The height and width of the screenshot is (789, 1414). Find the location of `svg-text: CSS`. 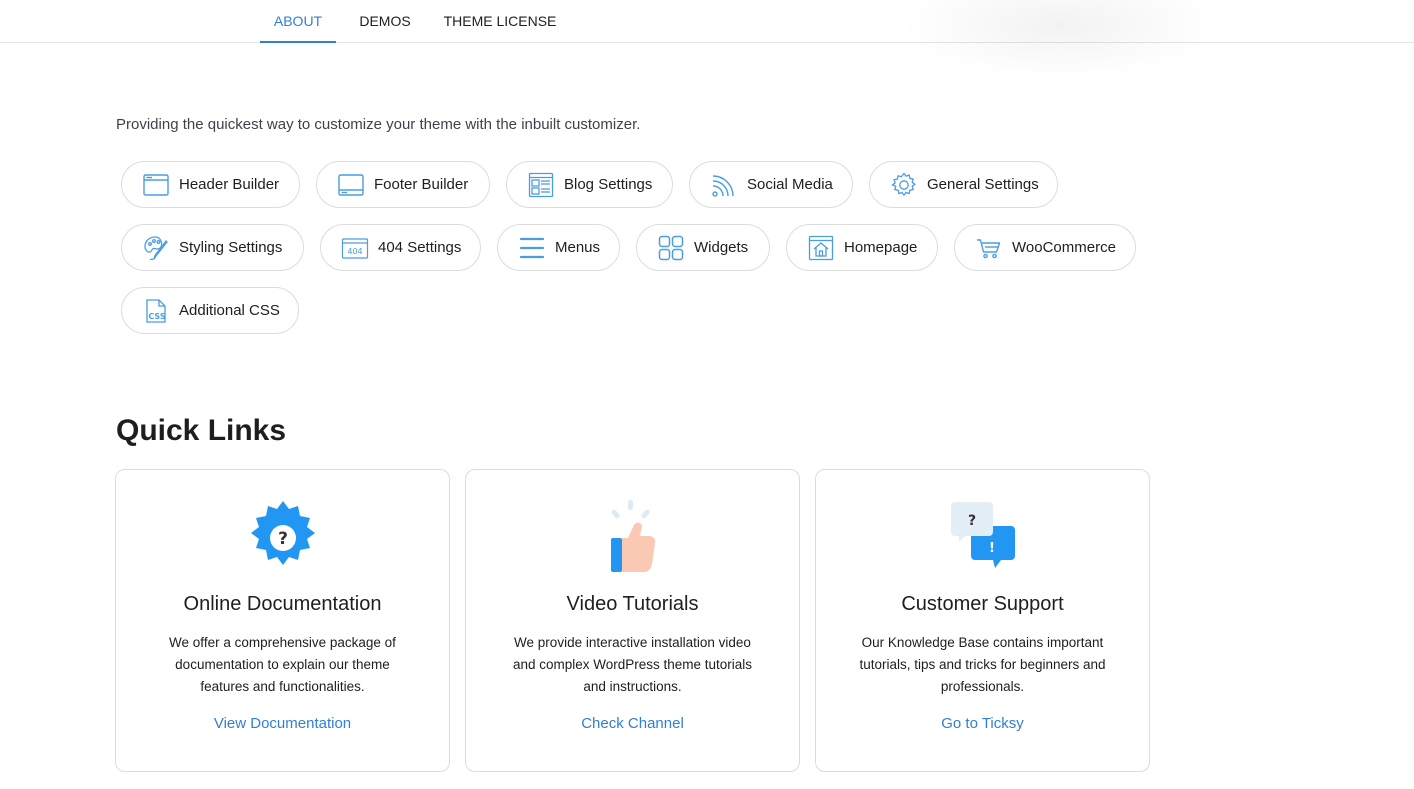

svg-text: CSS is located at coordinates (156, 316).